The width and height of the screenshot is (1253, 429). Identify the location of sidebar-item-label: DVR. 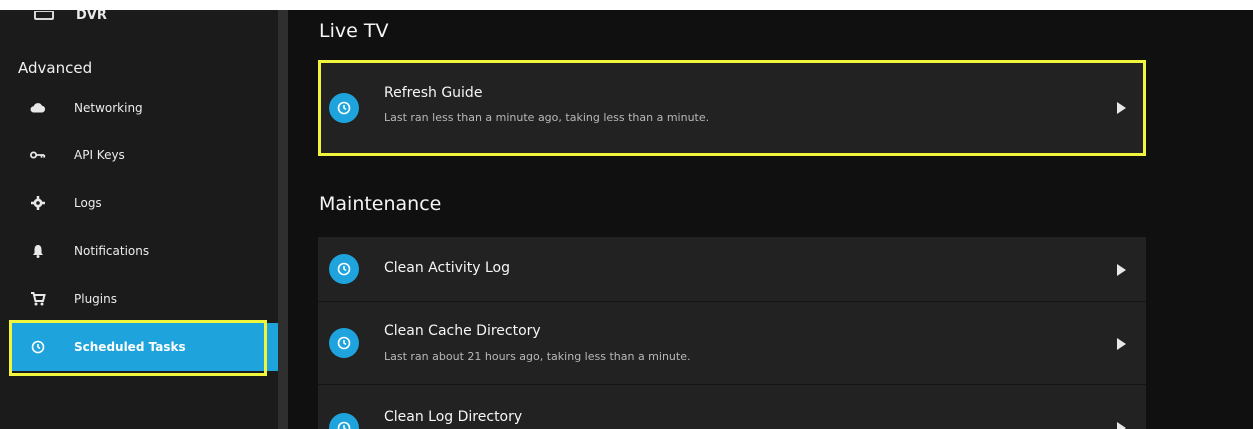
(91, 16).